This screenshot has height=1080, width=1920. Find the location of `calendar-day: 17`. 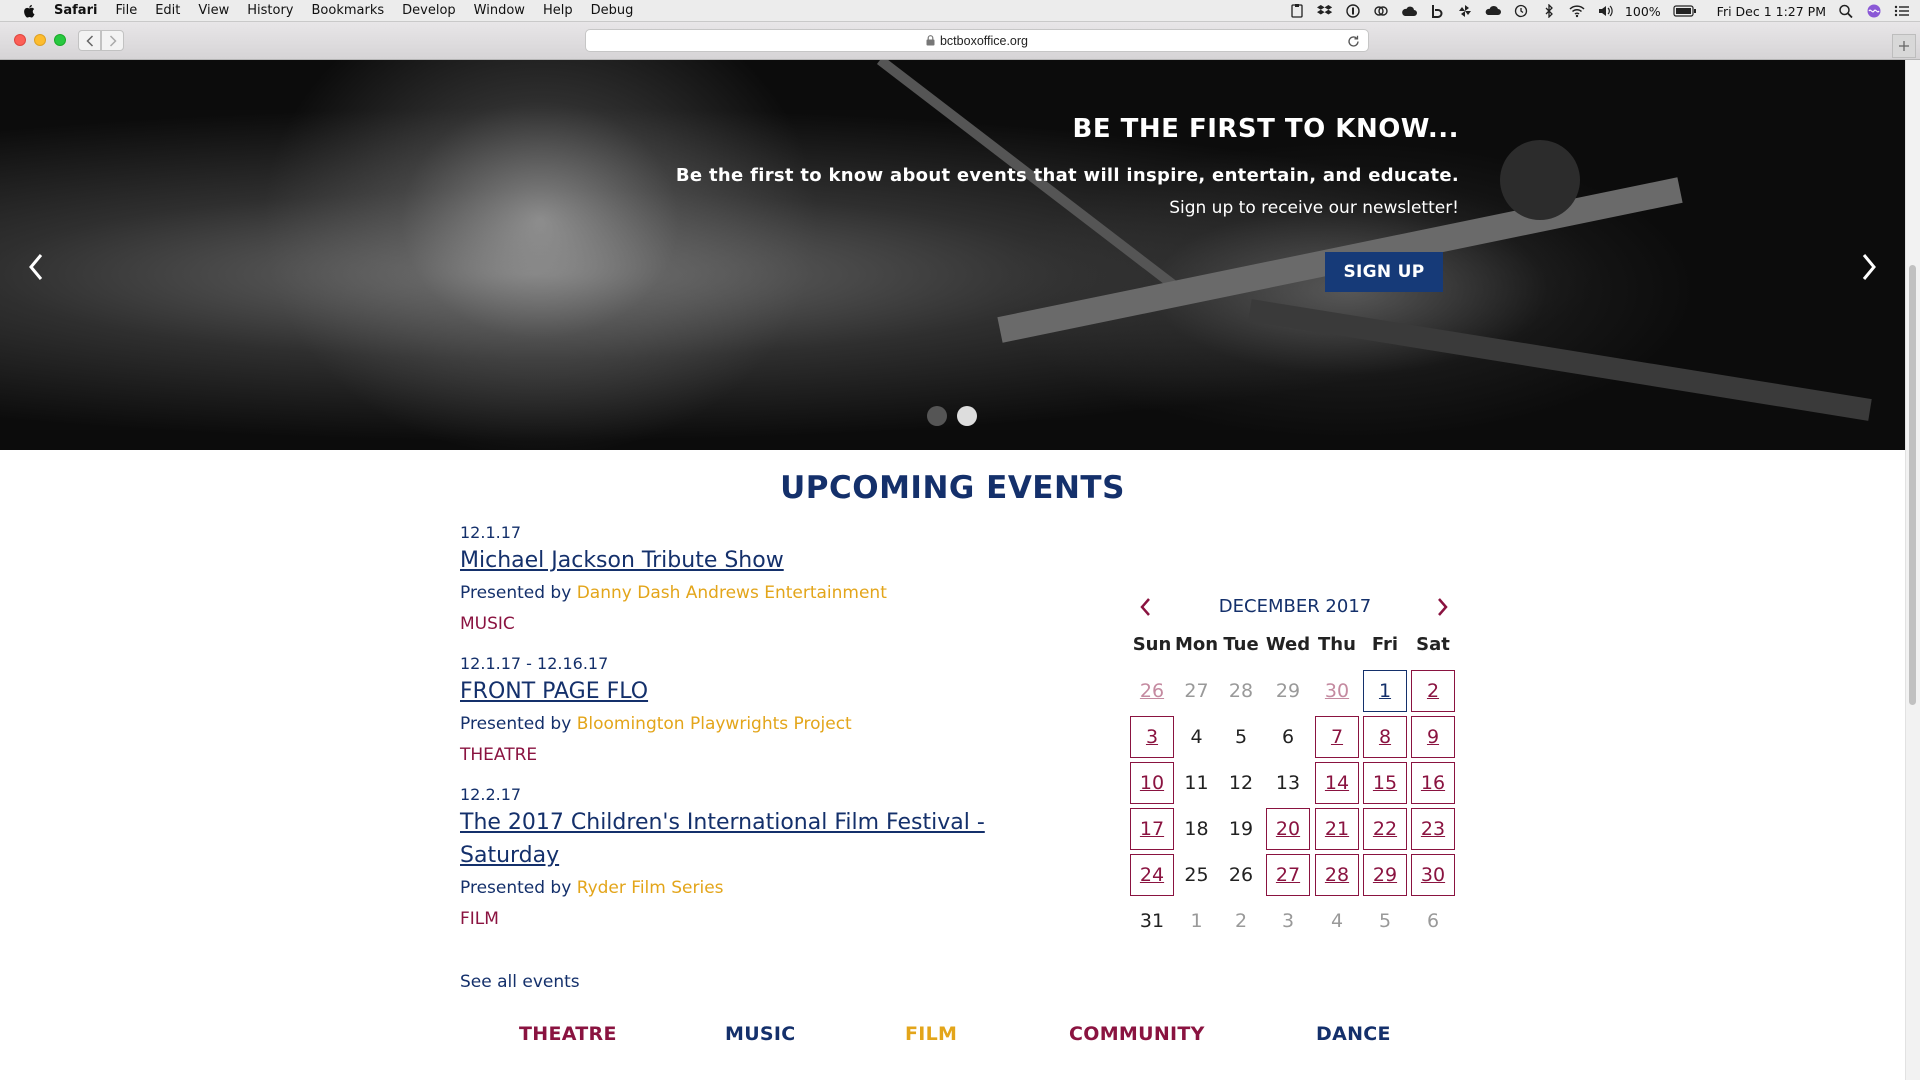

calendar-day: 17 is located at coordinates (1152, 829).